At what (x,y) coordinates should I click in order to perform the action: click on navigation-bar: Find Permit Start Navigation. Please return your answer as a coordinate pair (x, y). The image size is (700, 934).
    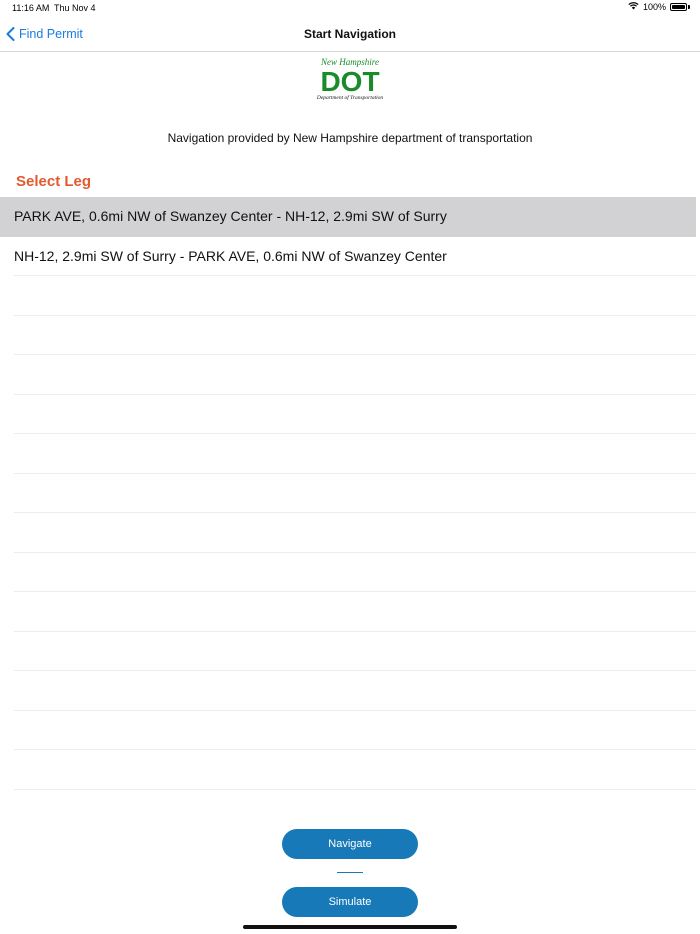
    Looking at the image, I should click on (350, 35).